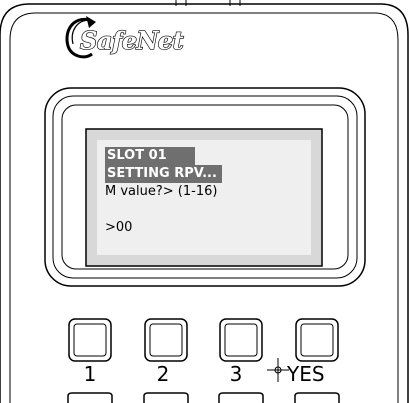 Image resolution: width=410 pixels, height=403 pixels. What do you see at coordinates (317, 340) in the screenshot?
I see `key-yes-button` at bounding box center [317, 340].